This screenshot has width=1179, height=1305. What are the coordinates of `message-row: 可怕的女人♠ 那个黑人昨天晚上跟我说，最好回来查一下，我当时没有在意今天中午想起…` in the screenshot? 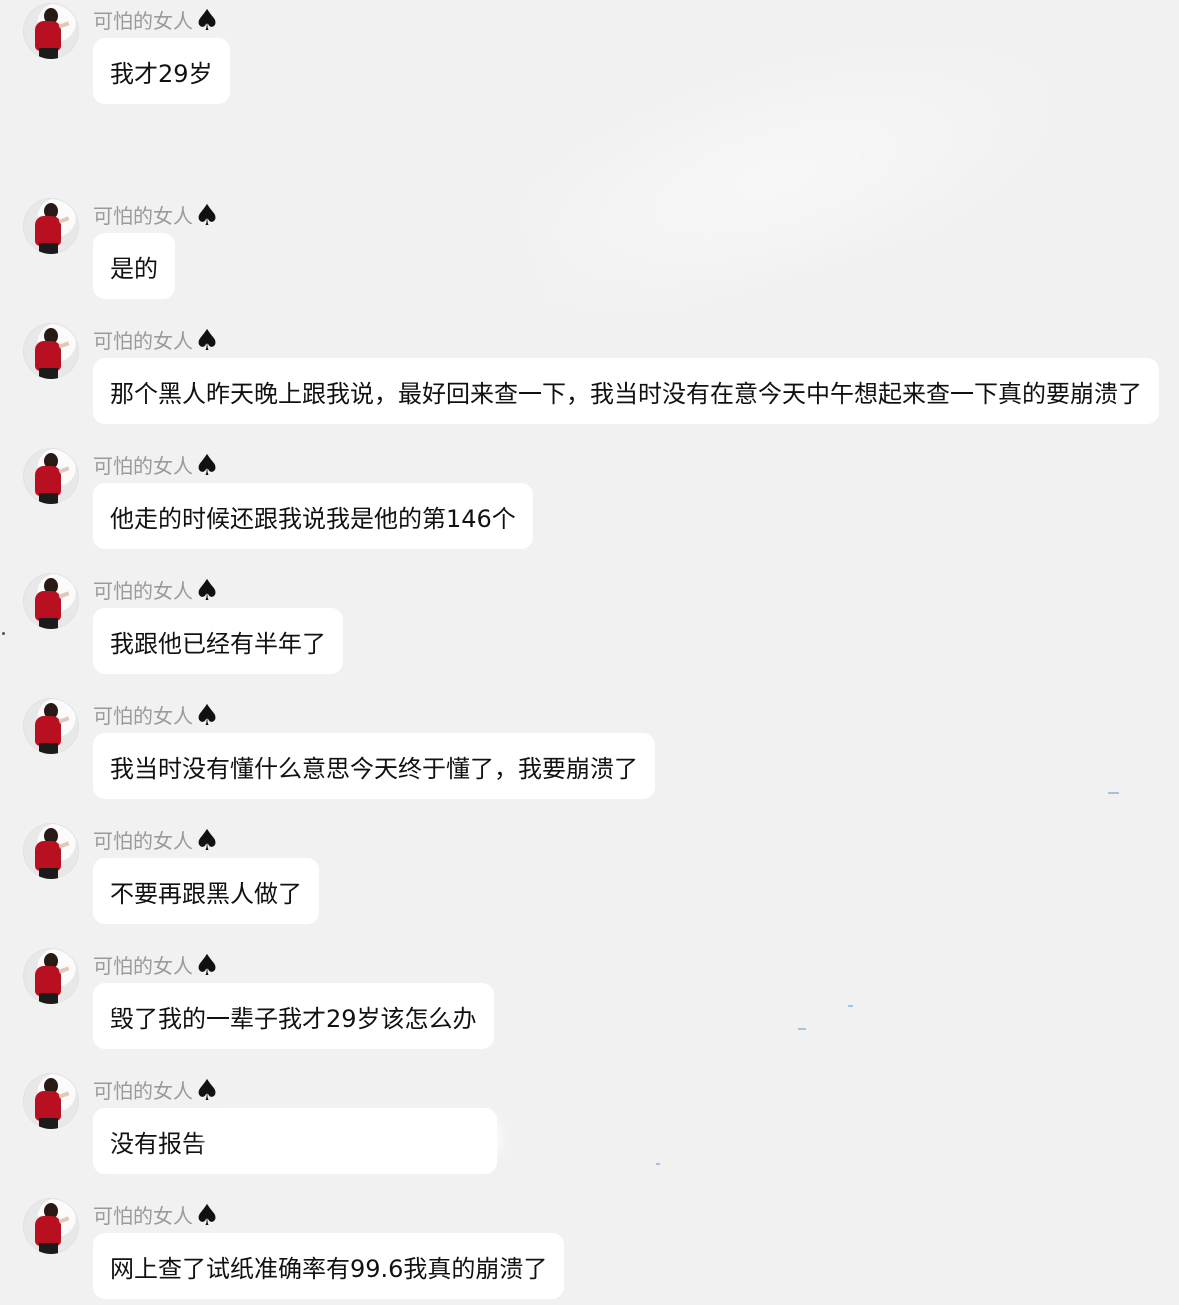 It's located at (589, 375).